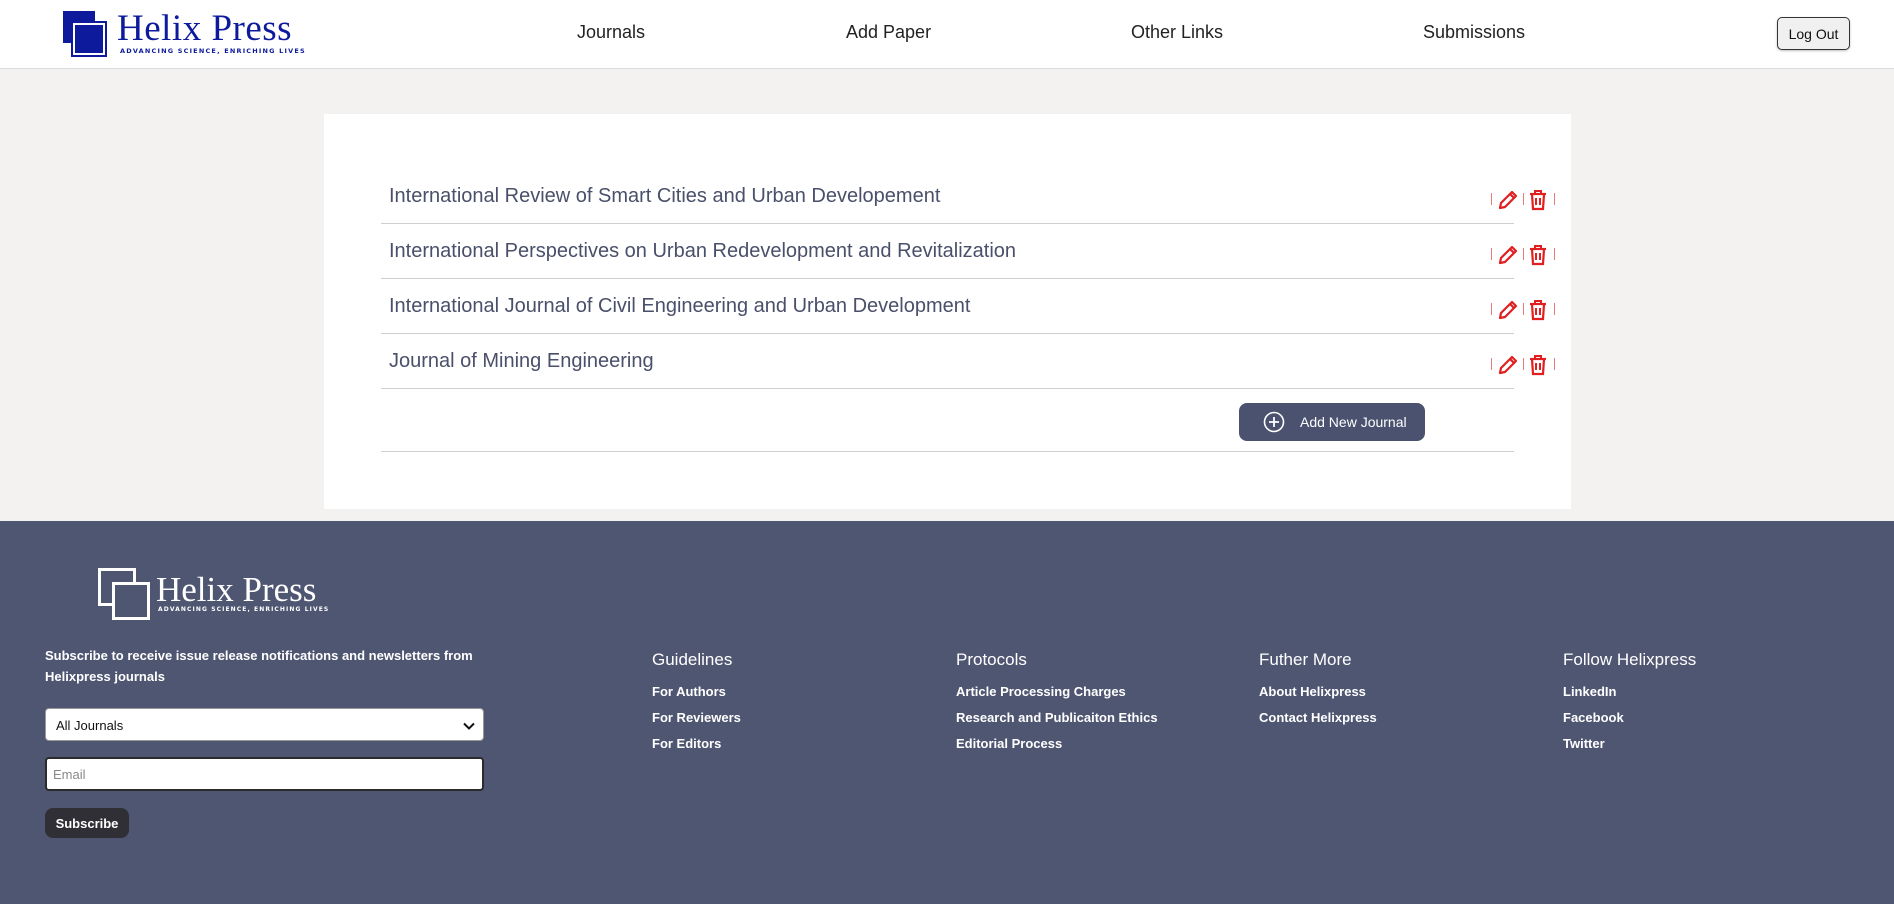 Image resolution: width=1894 pixels, height=904 pixels. Describe the element at coordinates (1630, 659) in the screenshot. I see `footer-column-title: Follow Helixpress` at that location.